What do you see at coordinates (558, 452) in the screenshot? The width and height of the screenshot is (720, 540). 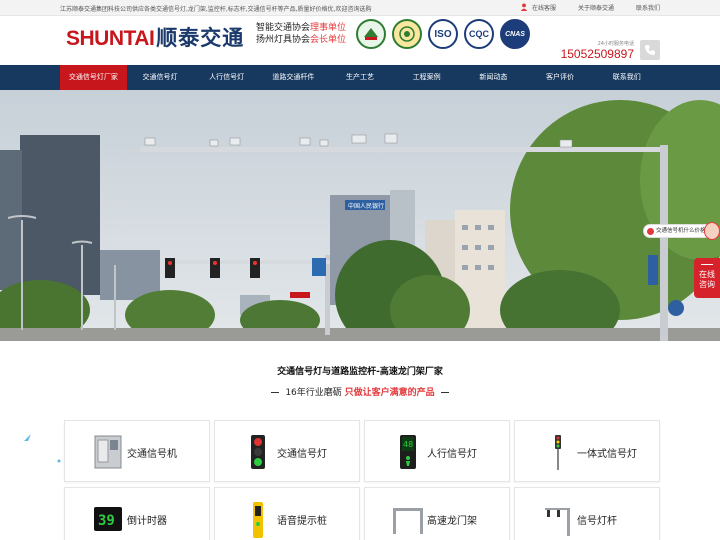 I see `integrated-signal-light-icon` at bounding box center [558, 452].